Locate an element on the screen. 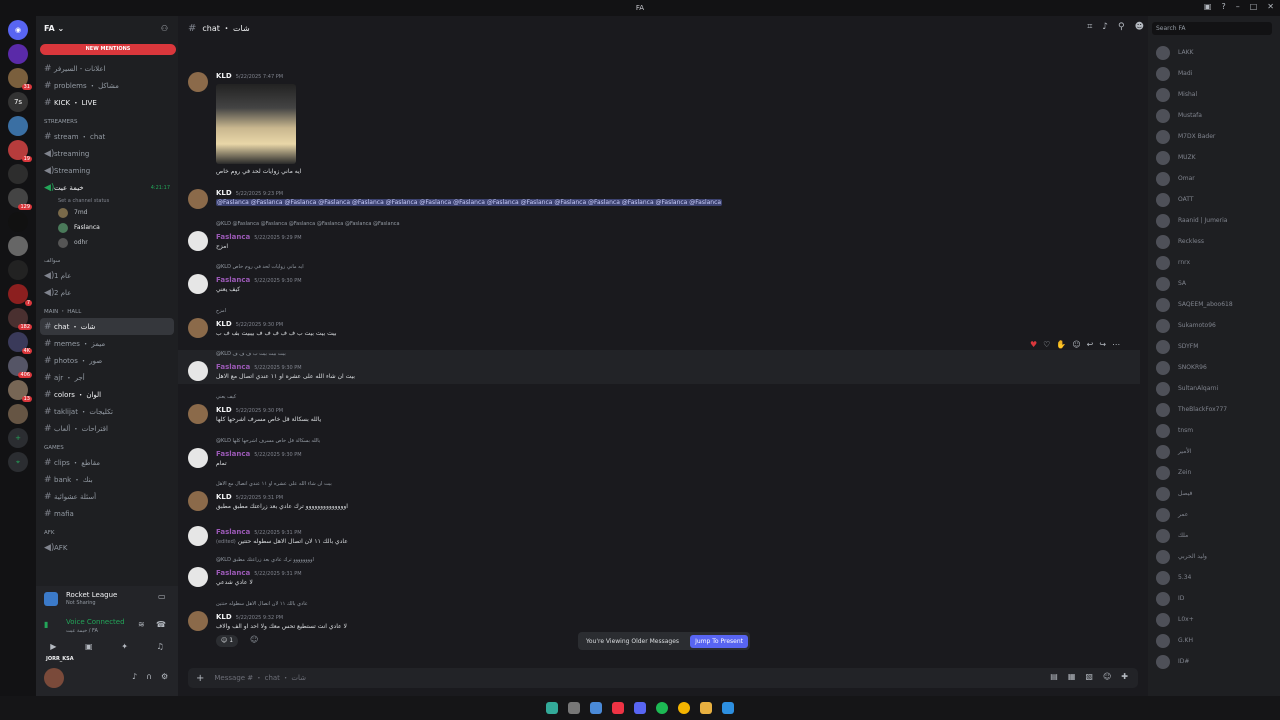  threads-icon: ⌗ is located at coordinates (1089, 27).